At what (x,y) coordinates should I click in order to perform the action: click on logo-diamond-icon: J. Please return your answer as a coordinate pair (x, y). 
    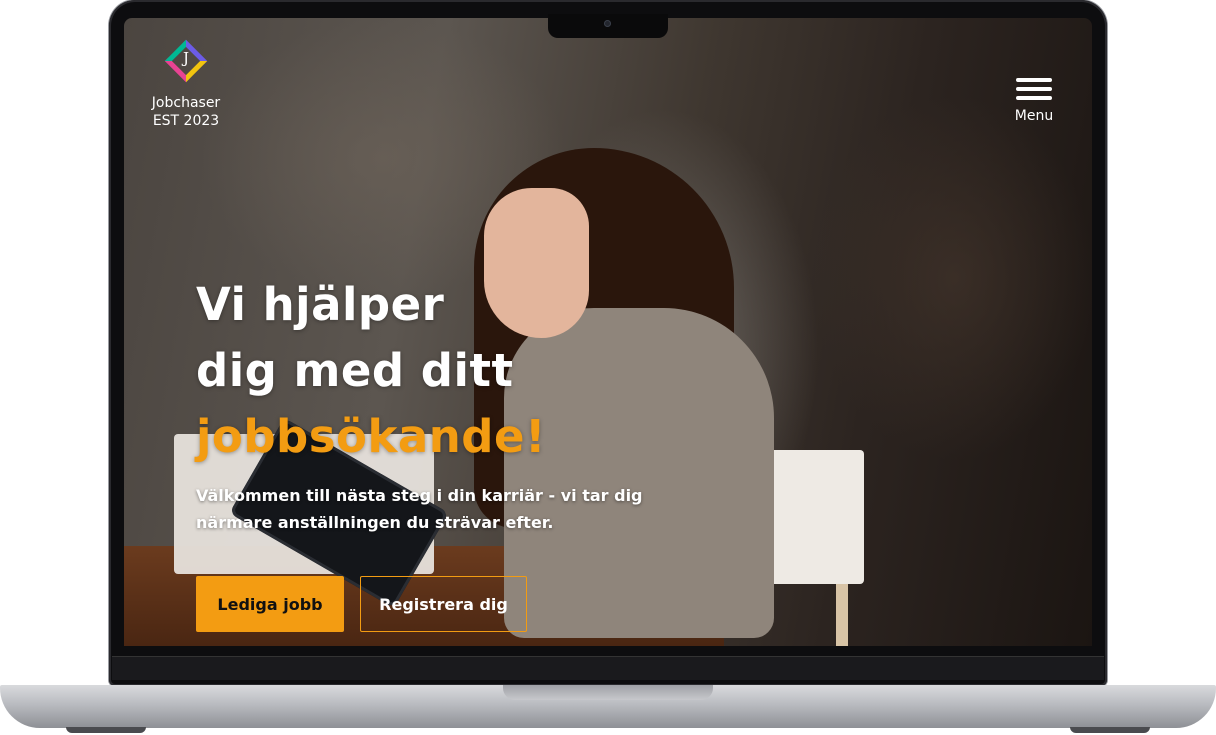
    Looking at the image, I should click on (186, 61).